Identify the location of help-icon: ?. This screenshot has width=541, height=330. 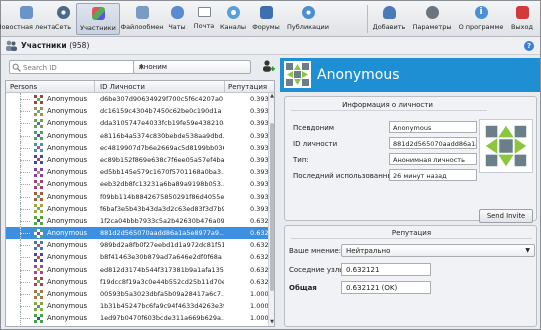
(529, 46).